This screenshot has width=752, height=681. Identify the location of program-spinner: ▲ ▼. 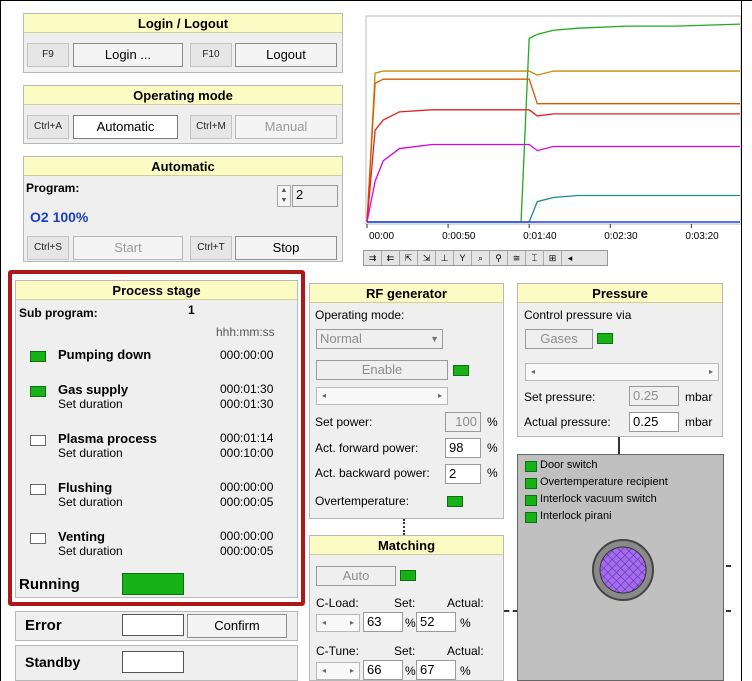
(284, 196).